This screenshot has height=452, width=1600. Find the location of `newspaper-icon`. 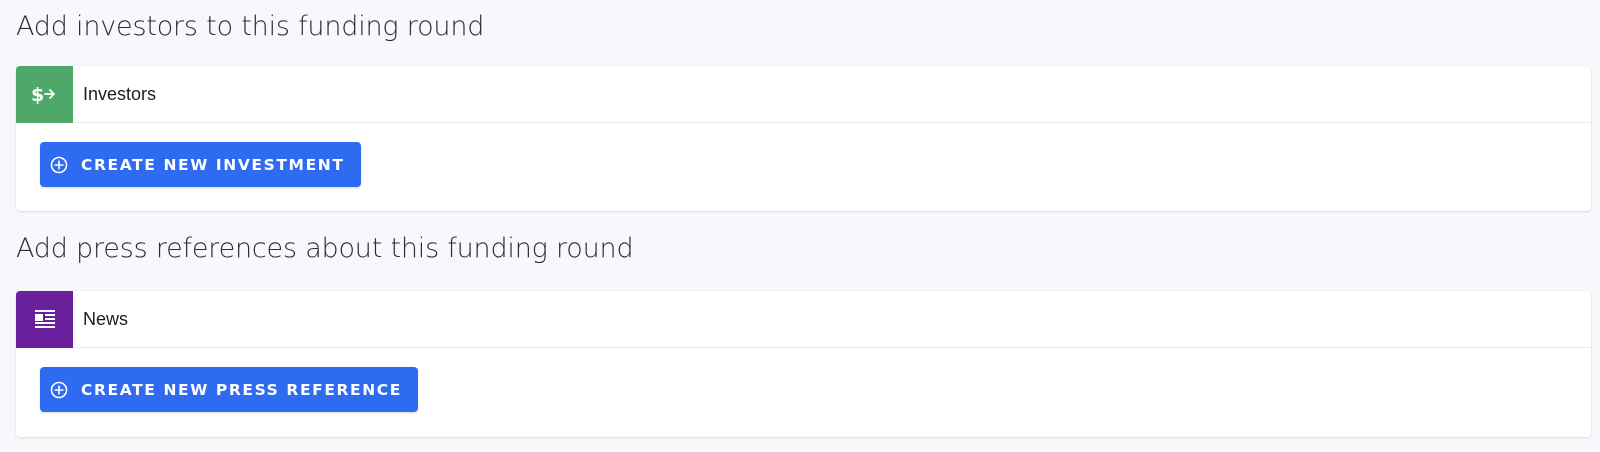

newspaper-icon is located at coordinates (44, 319).